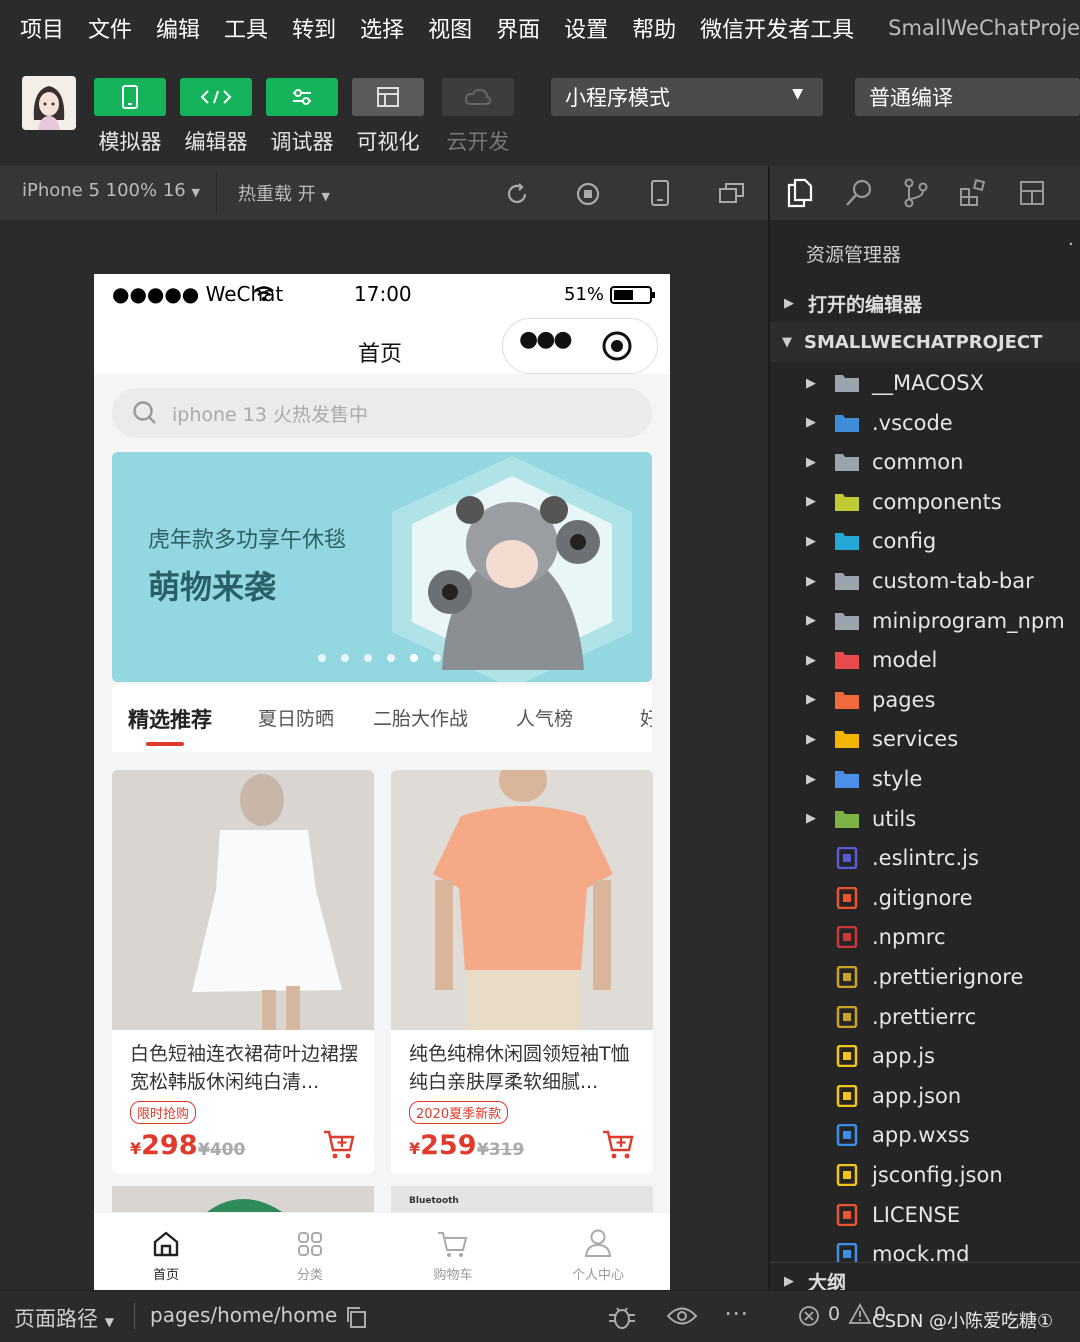  Describe the element at coordinates (243, 972) in the screenshot. I see `product-card: 白色短袖连衣裙荷叶边裙摆宽松韩版休闲纯白清... 限时抢购 ¥298 ¥400` at that location.